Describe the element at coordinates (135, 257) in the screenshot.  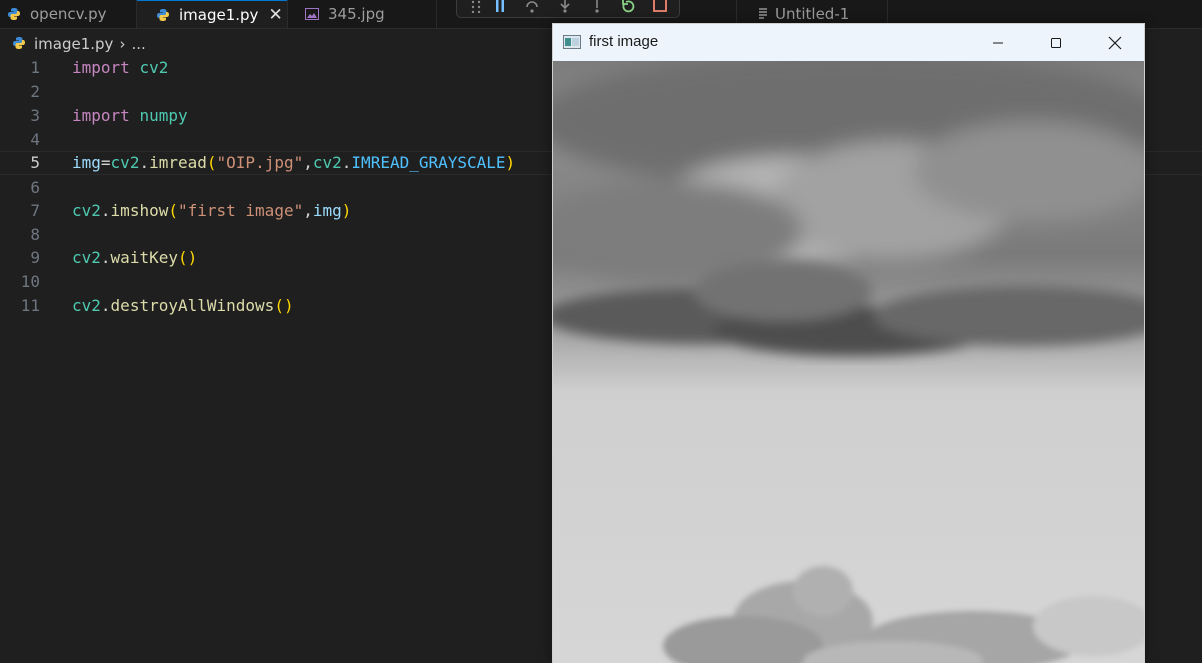
I see `code-text: cv2.waitKey()` at that location.